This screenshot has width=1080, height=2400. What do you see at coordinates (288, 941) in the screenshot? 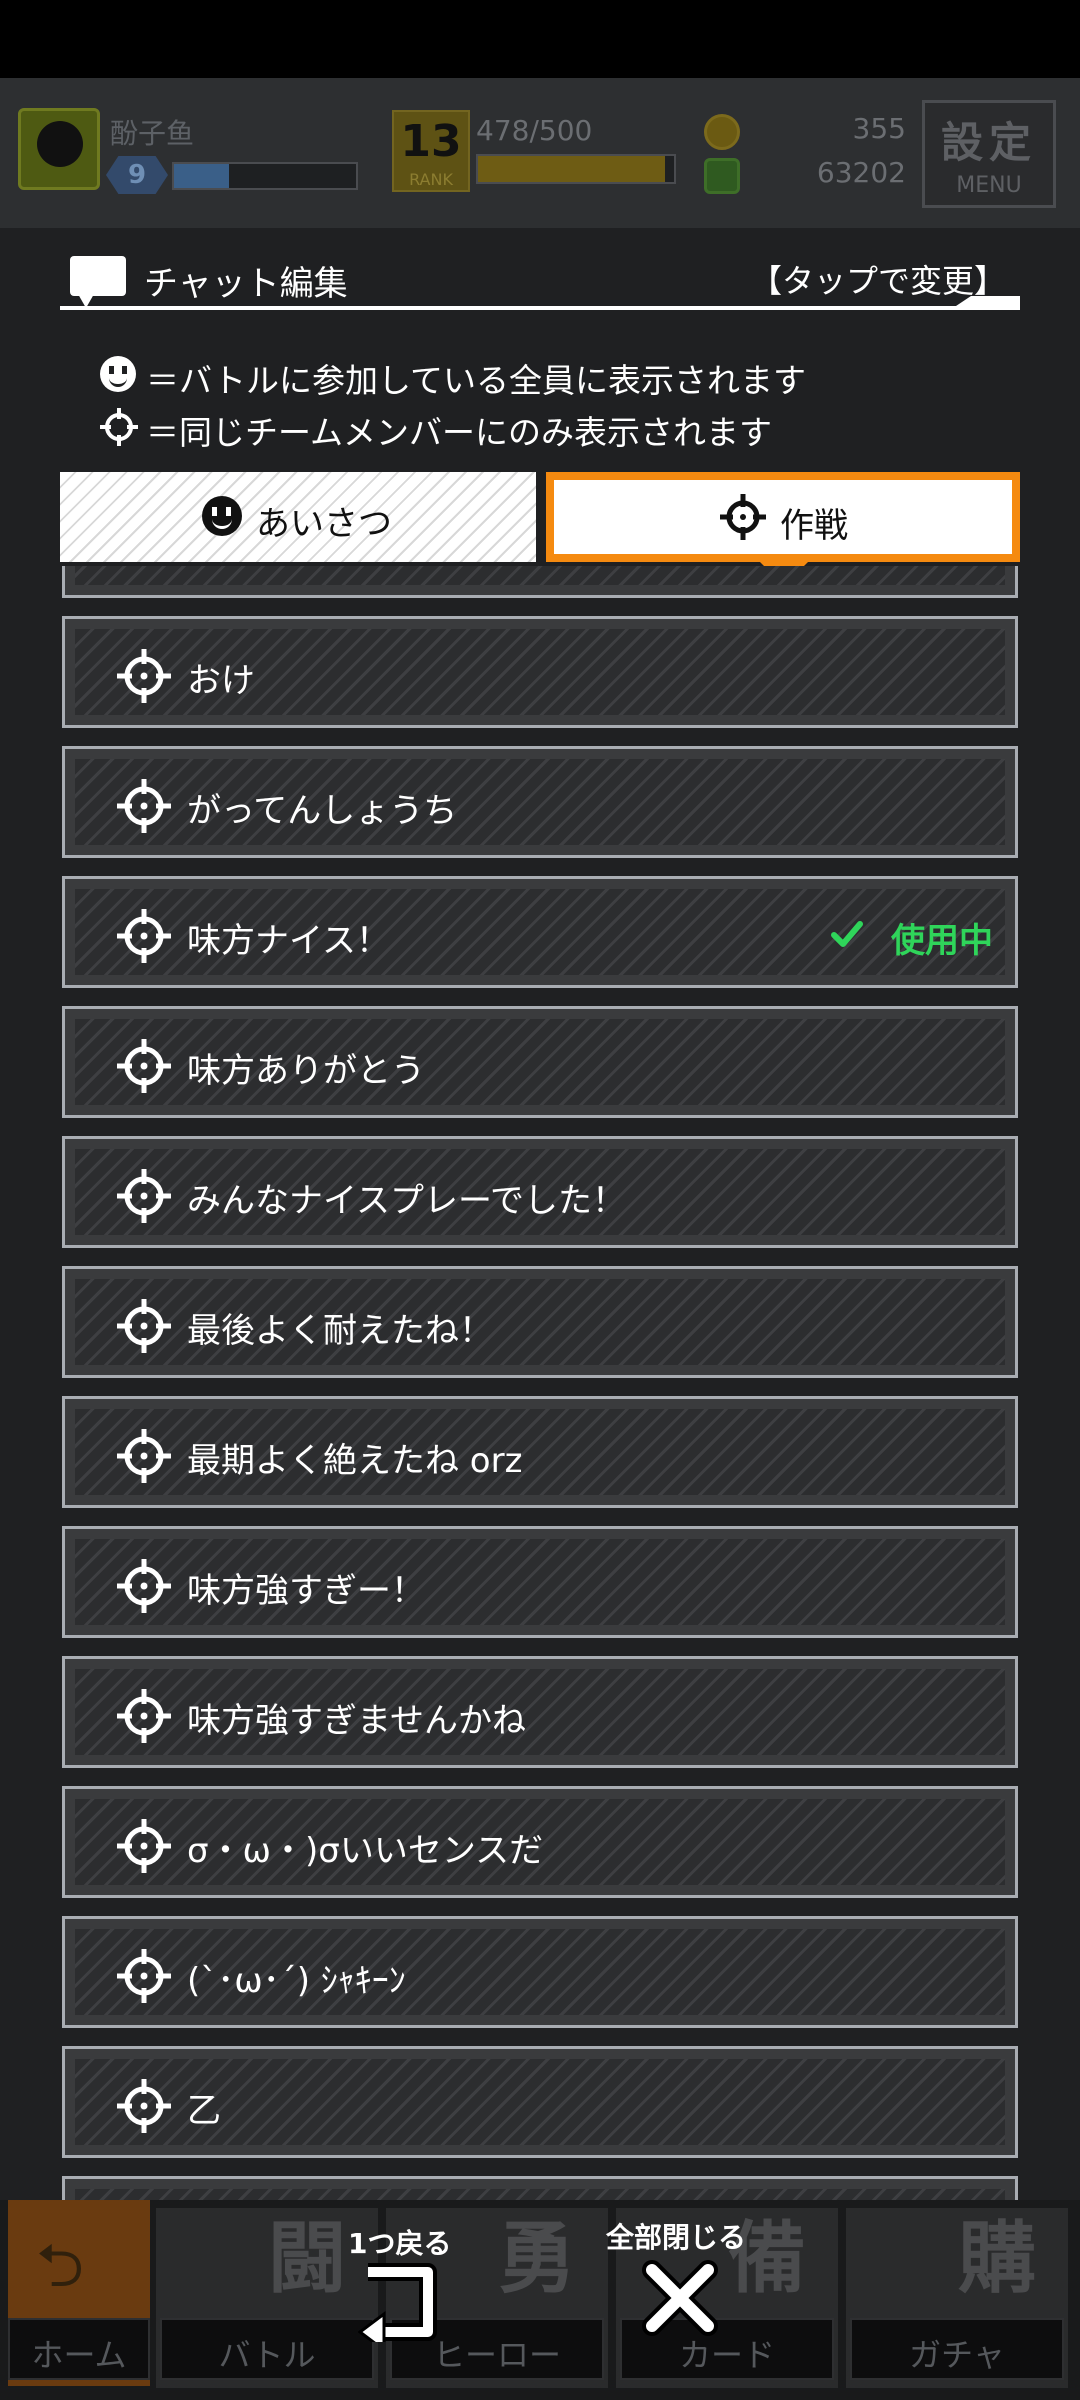
I see `phrase-text: 味方ナイス！` at bounding box center [288, 941].